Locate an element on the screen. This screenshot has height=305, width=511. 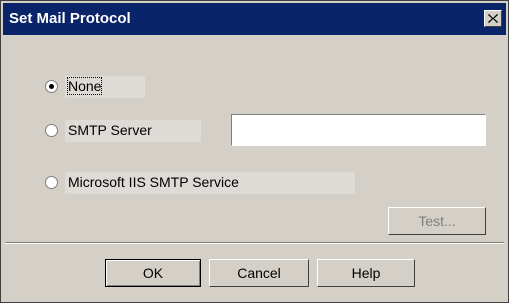
option-smtp-server: SMTP Server is located at coordinates (125, 131).